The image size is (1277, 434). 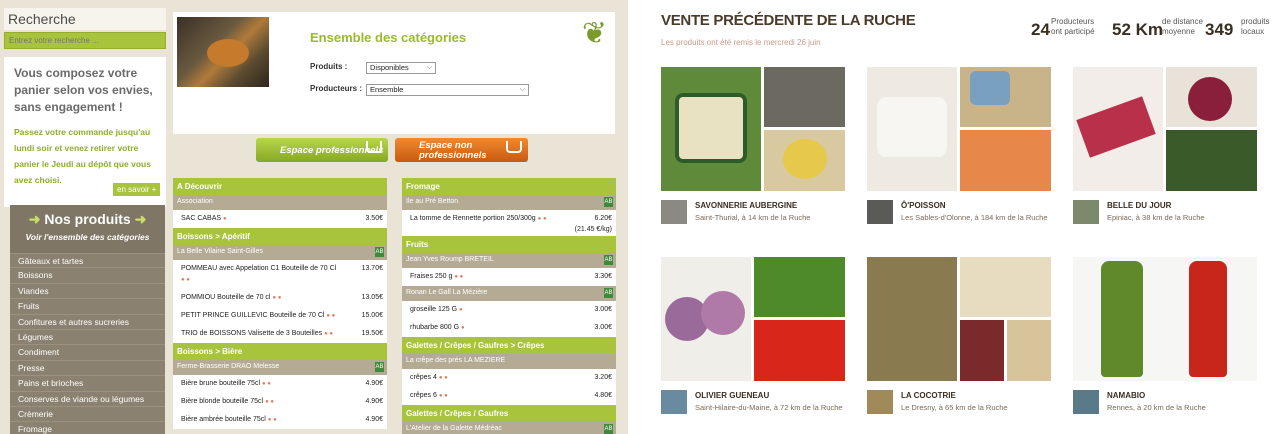 What do you see at coordinates (280, 402) in the screenshot?
I see `table-row: Bière blonde bouteille 75cl ● ● 4.90€` at bounding box center [280, 402].